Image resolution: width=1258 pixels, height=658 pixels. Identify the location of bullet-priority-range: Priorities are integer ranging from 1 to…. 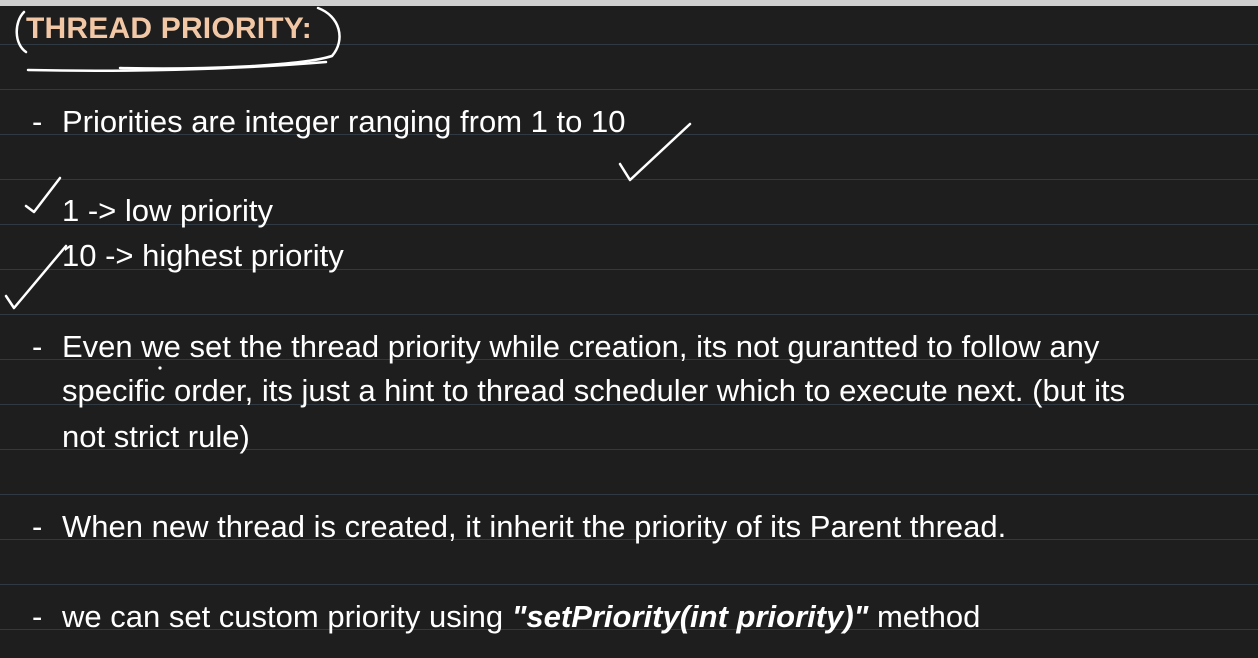
(344, 121).